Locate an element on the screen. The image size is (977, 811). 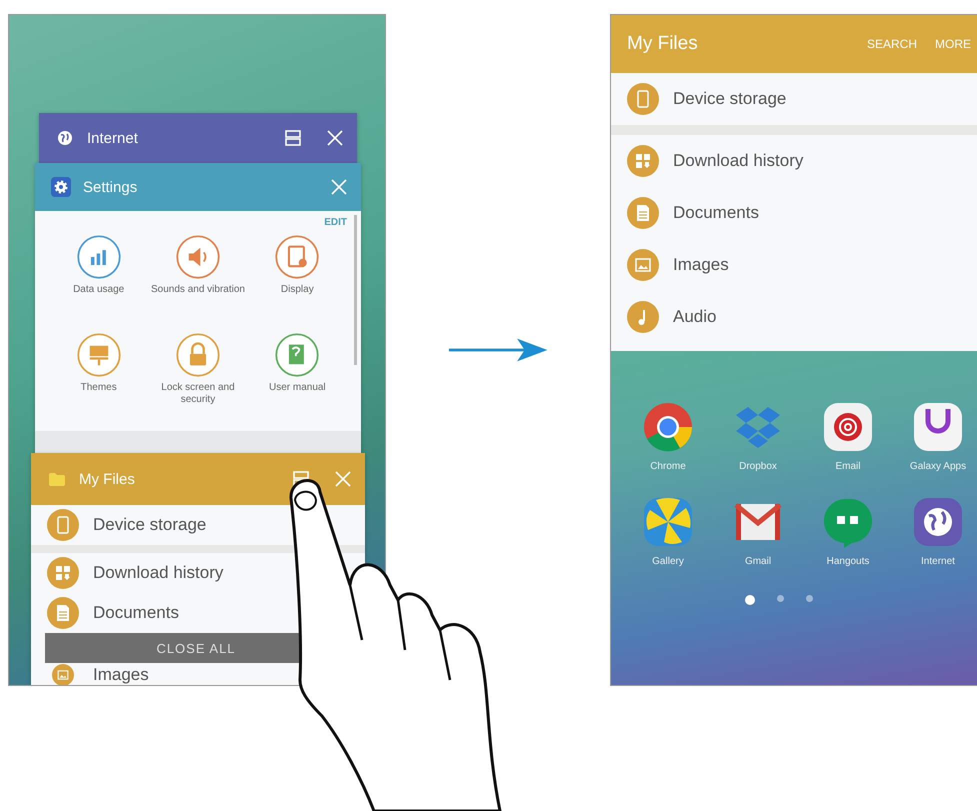
app-label: Gallery is located at coordinates (668, 561).